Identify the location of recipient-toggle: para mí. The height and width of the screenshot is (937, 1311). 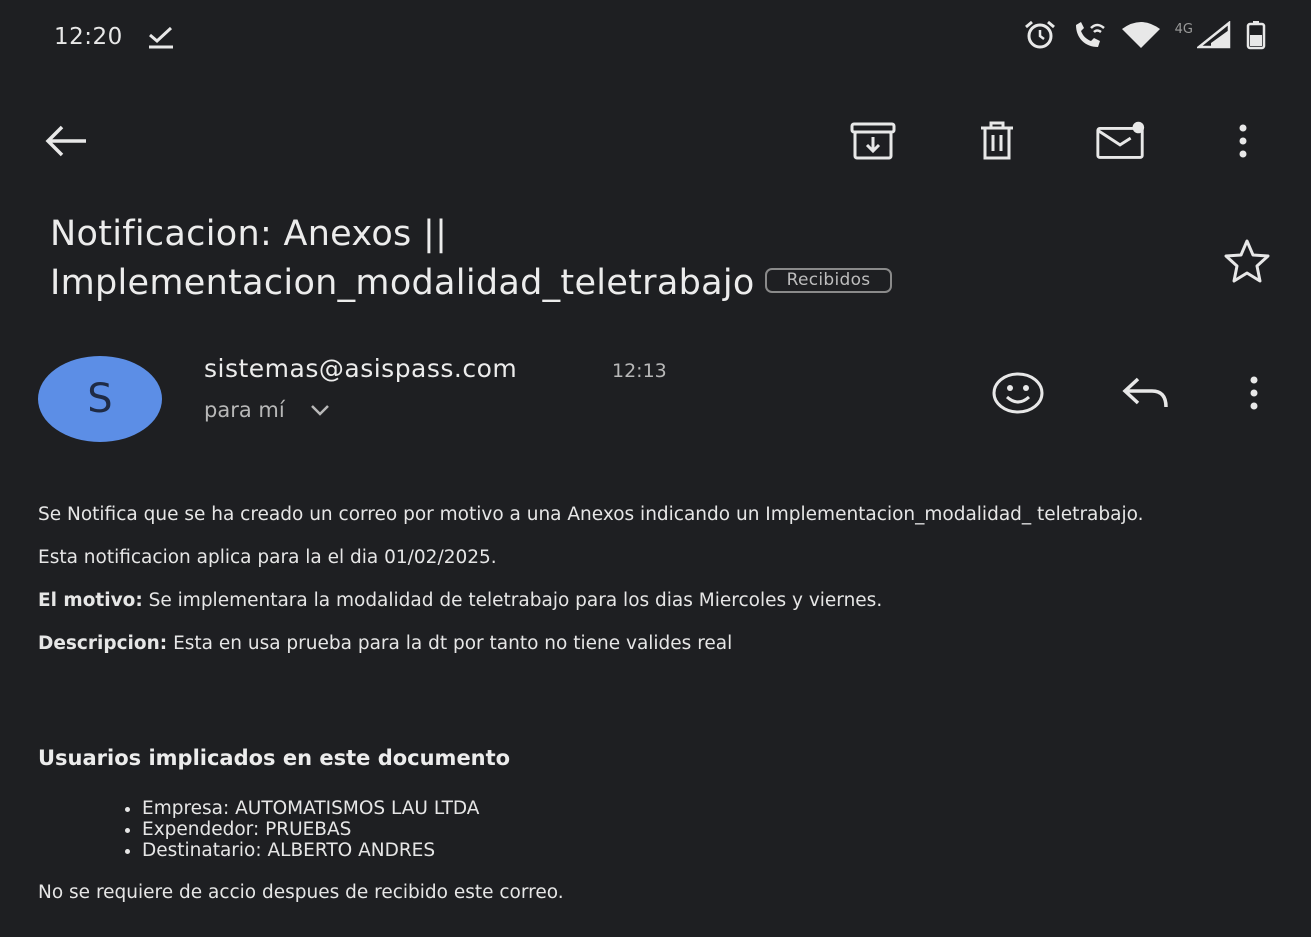
(267, 410).